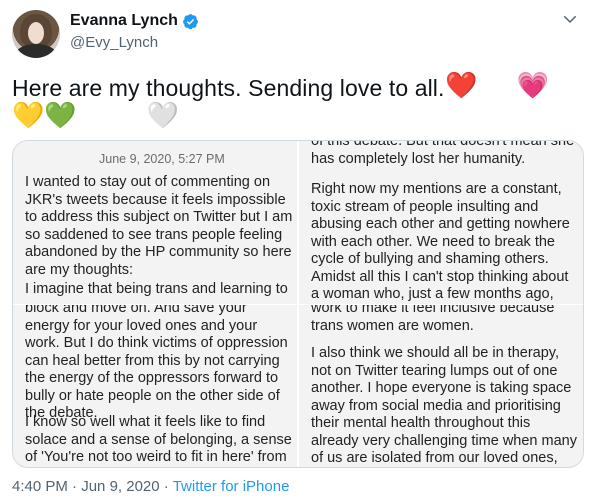 This screenshot has width=593, height=501. Describe the element at coordinates (120, 486) in the screenshot. I see `tweet-date: Jun 9, 2020` at that location.